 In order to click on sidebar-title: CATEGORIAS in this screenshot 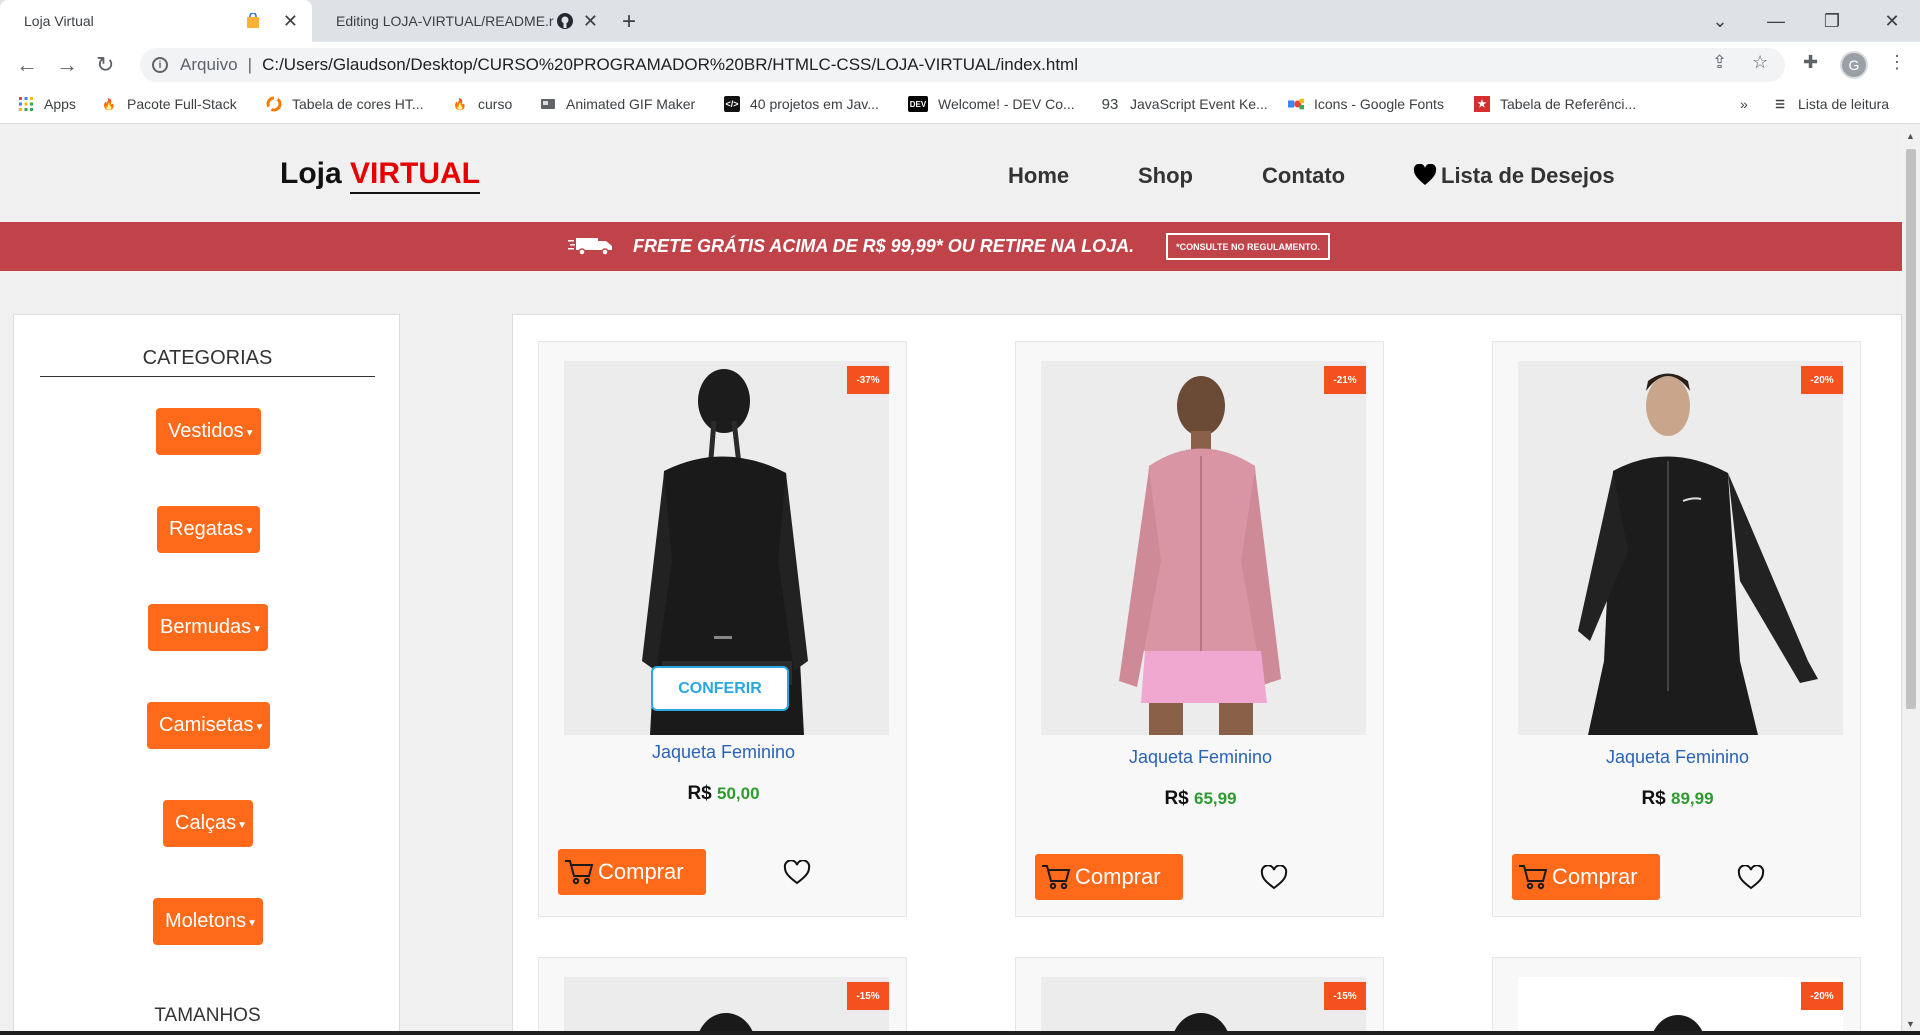, I will do `click(207, 362)`.